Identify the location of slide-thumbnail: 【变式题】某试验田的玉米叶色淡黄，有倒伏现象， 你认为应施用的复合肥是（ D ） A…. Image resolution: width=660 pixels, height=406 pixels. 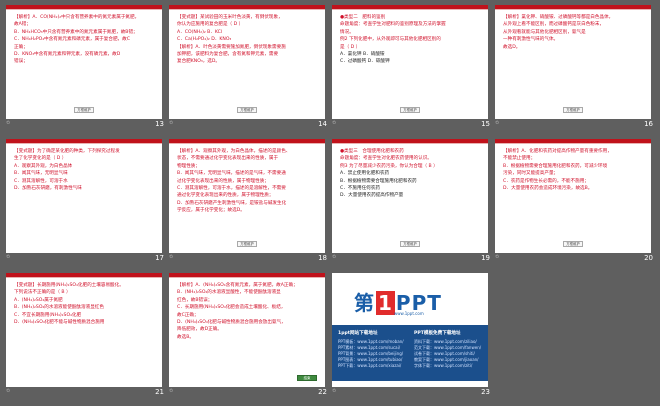
(248, 69).